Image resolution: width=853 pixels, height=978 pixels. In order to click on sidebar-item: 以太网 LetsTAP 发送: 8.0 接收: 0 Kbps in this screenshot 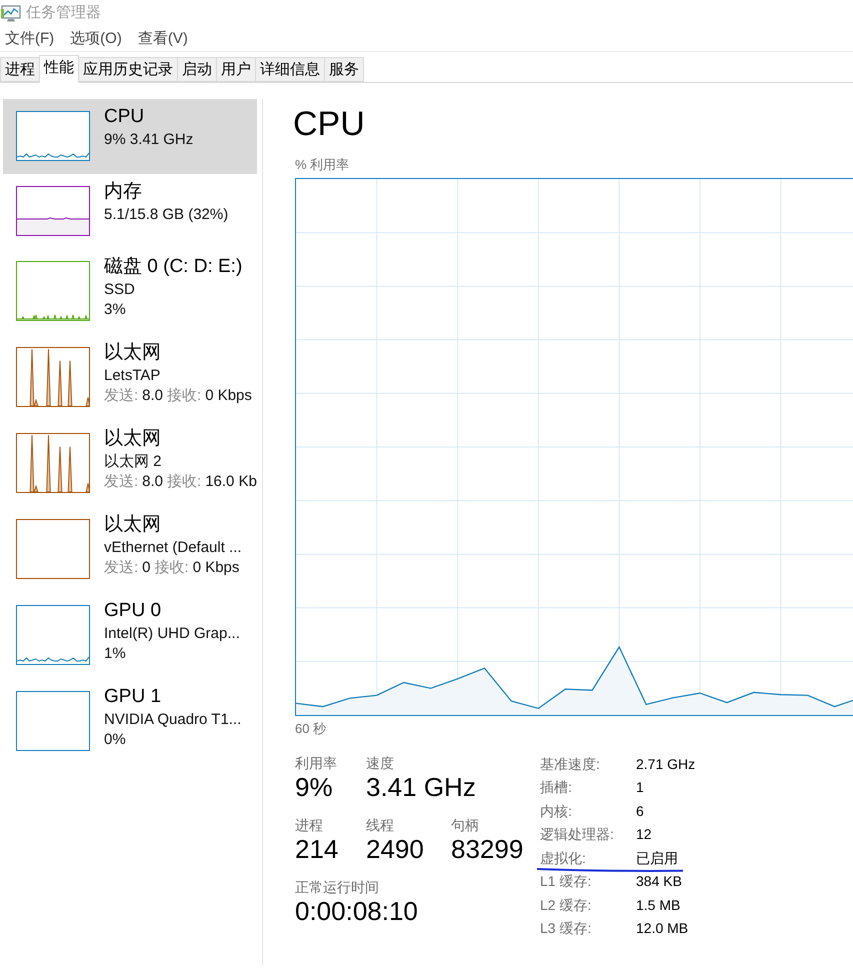, I will do `click(130, 378)`.